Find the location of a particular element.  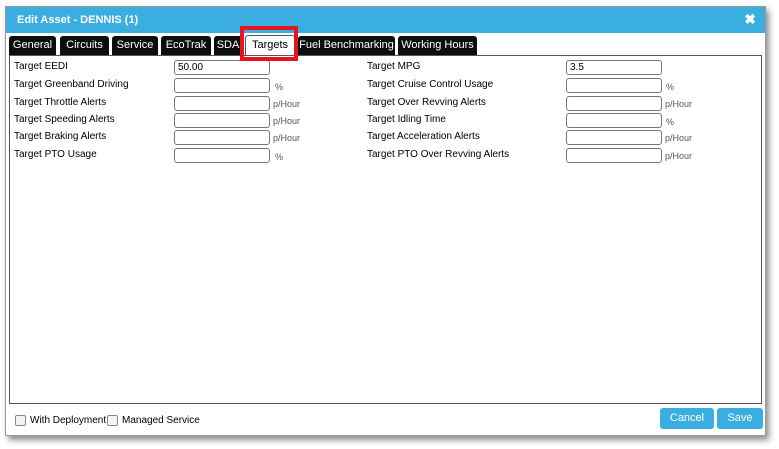

target-pto-over-revving-label: Target PTO Over Revving Alerts is located at coordinates (438, 154).